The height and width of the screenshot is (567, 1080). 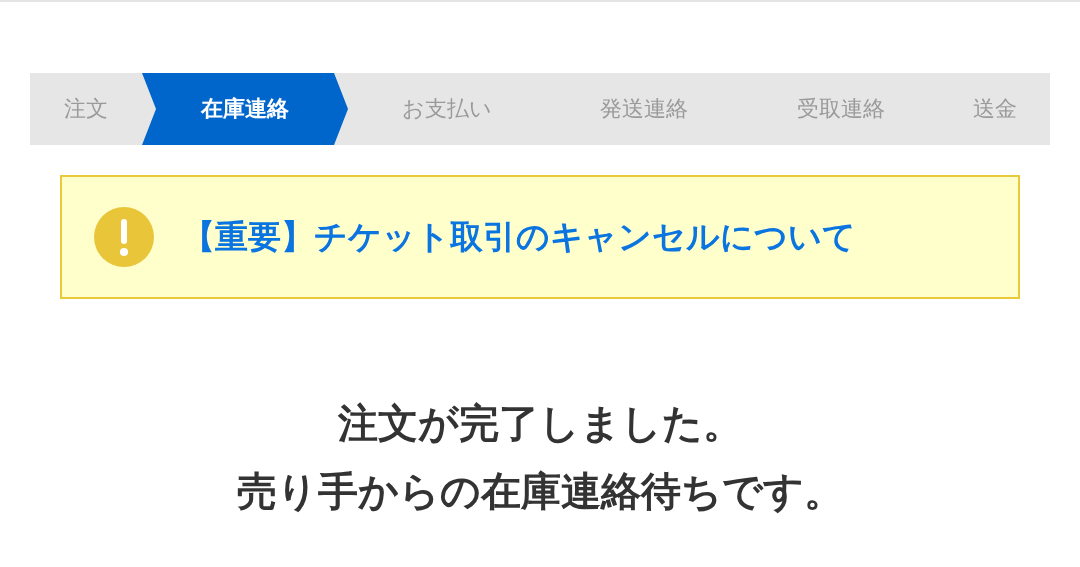 What do you see at coordinates (841, 109) in the screenshot?
I see `step: 受取連絡` at bounding box center [841, 109].